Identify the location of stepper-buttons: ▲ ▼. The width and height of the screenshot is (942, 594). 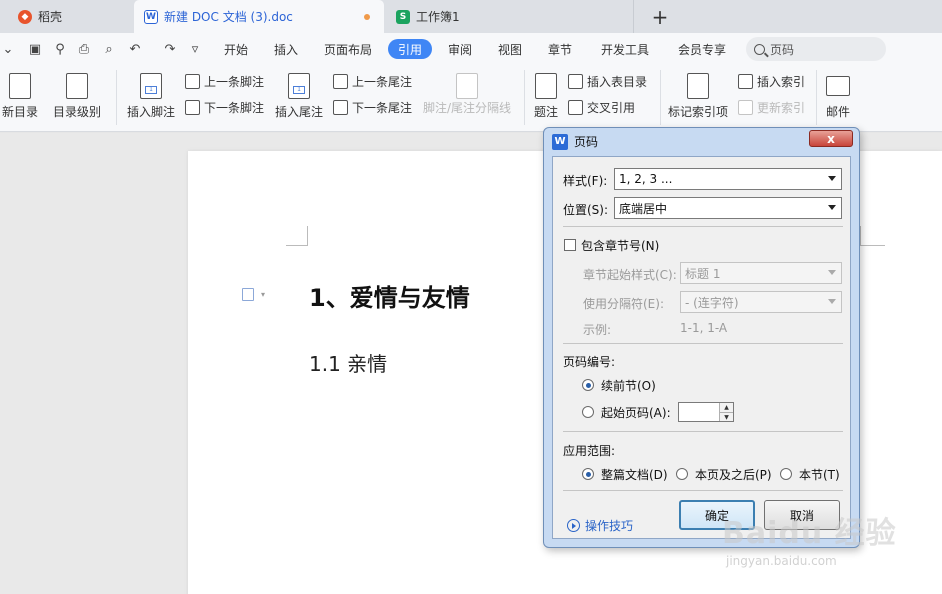
(726, 412).